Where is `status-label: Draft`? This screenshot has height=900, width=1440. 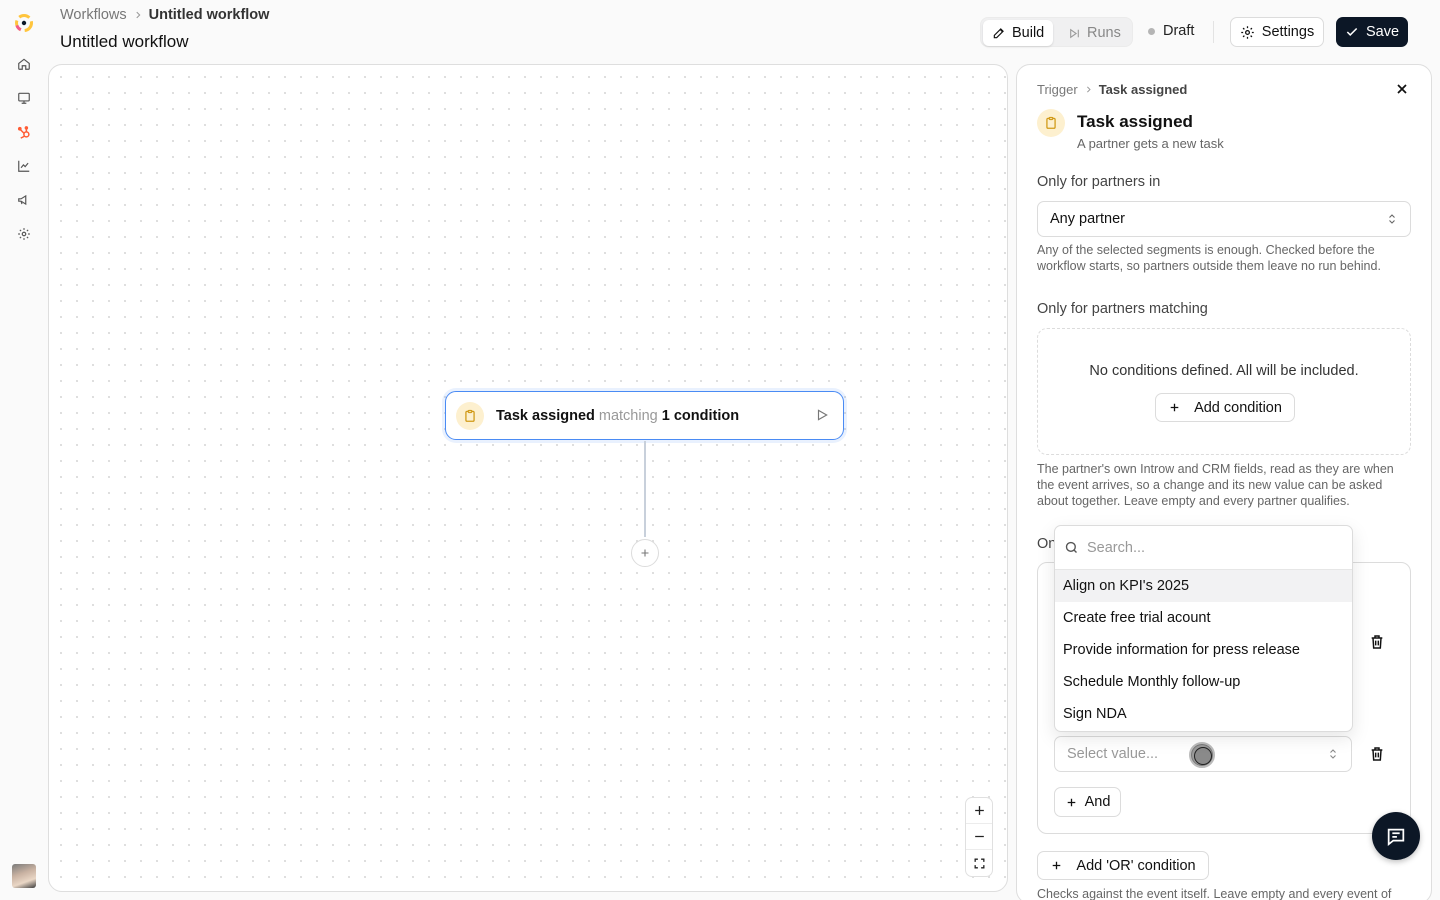
status-label: Draft is located at coordinates (1179, 31).